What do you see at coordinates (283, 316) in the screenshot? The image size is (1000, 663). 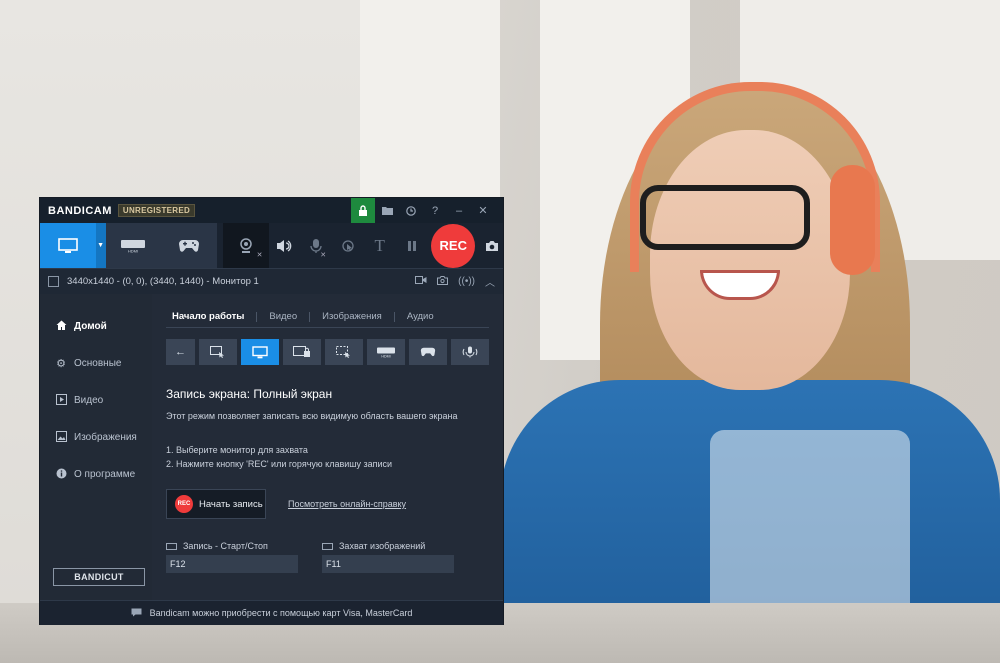 I see `tab-video: Видео` at bounding box center [283, 316].